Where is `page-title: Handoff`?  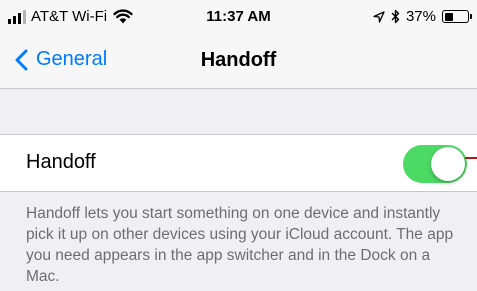 page-title: Handoff is located at coordinates (238, 60).